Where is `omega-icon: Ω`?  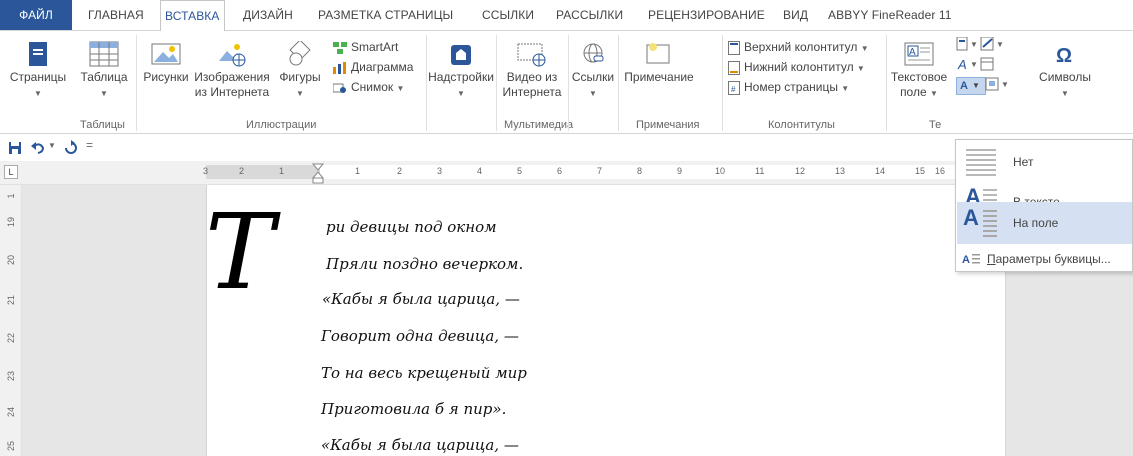 omega-icon: Ω is located at coordinates (1064, 56).